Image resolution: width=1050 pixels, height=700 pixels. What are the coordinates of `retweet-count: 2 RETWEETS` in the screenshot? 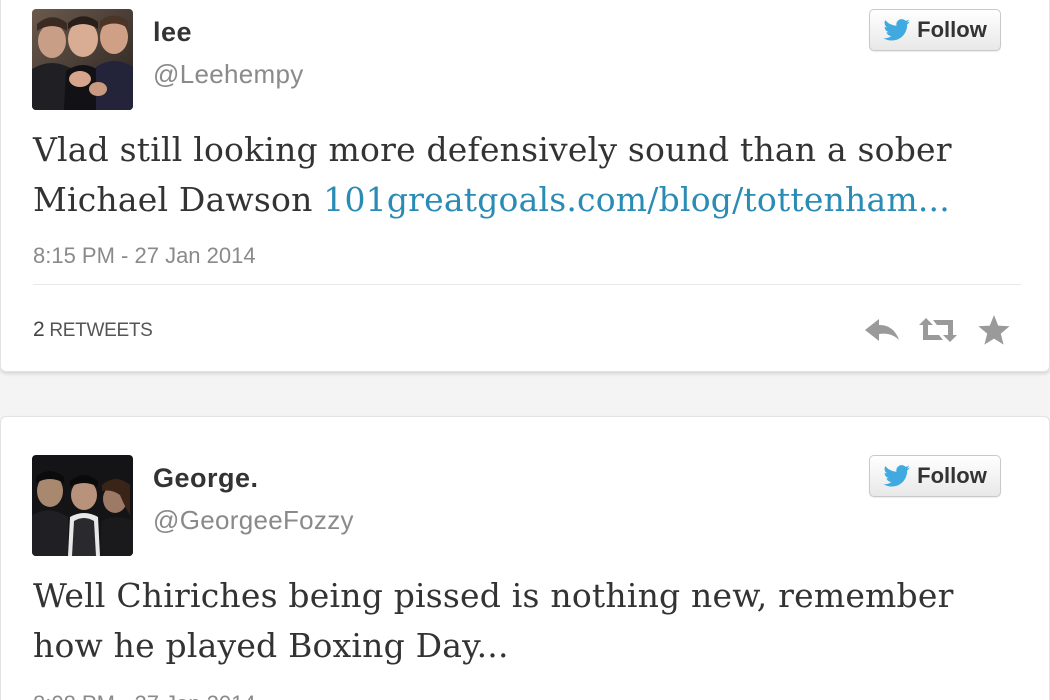 It's located at (93, 330).